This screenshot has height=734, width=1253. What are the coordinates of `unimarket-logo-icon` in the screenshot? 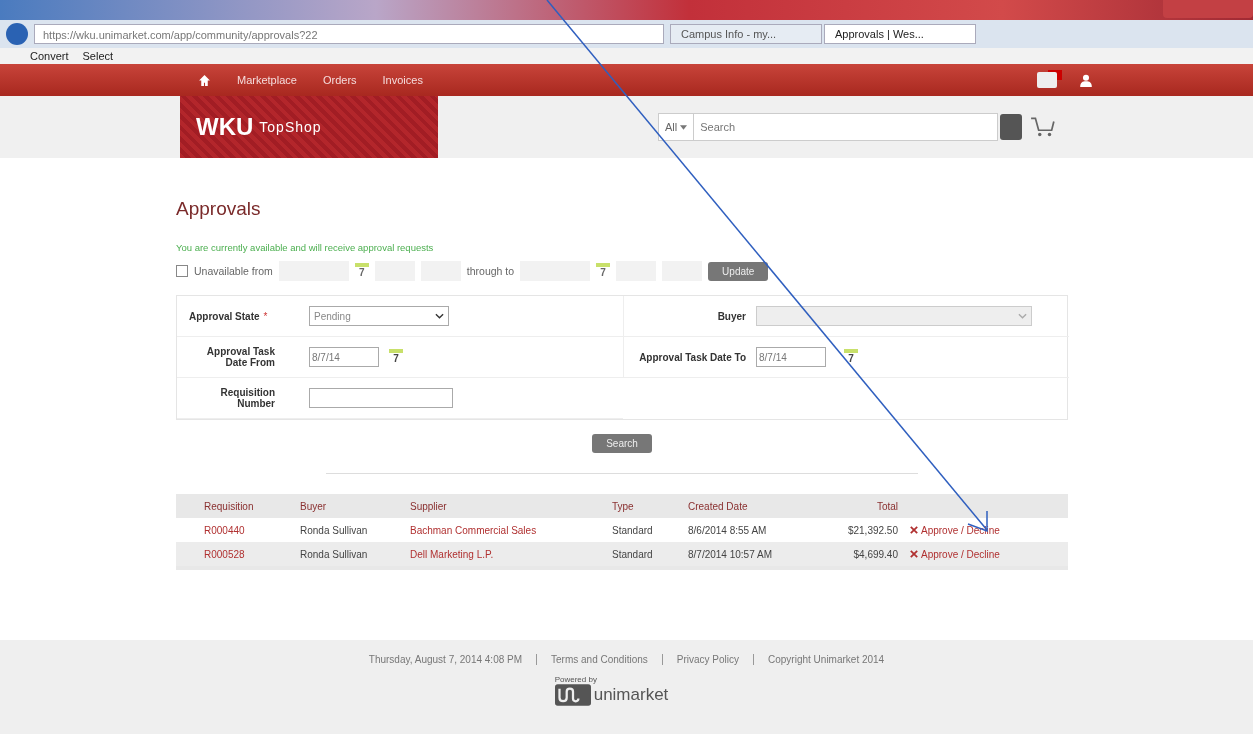 It's located at (572, 695).